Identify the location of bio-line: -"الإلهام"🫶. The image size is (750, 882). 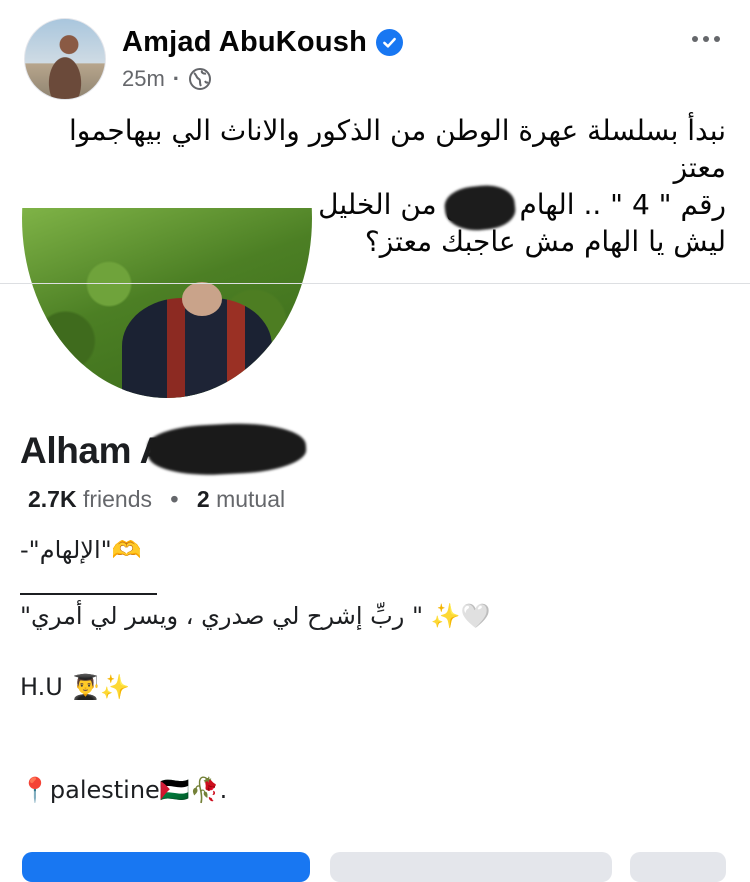
(81, 550).